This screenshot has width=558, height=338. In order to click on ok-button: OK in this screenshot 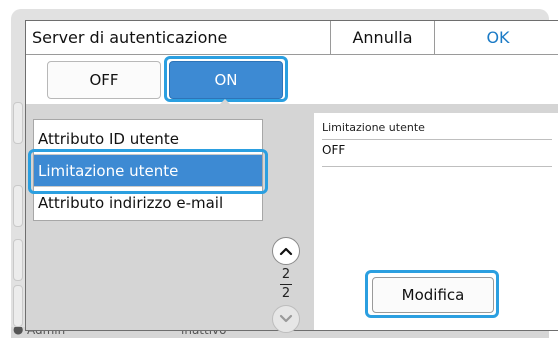, I will do `click(496, 37)`.